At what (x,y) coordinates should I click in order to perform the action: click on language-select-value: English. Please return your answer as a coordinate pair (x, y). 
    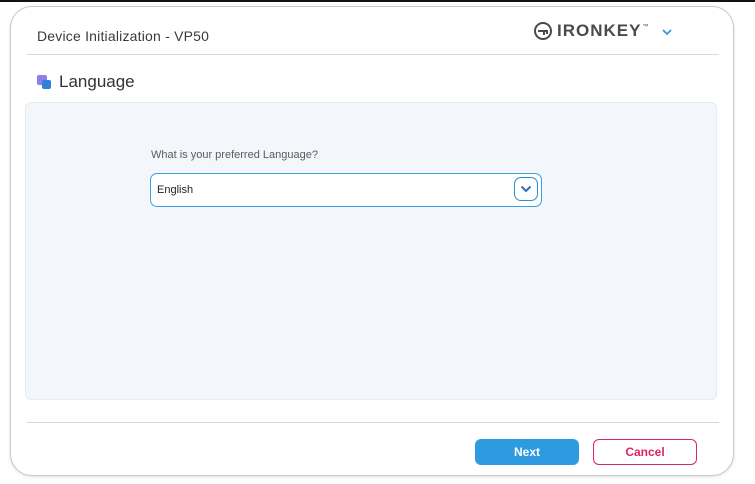
    Looking at the image, I should click on (175, 190).